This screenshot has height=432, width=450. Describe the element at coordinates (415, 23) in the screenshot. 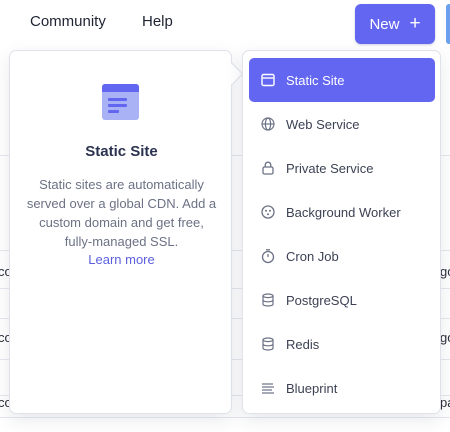

I see `plus-icon: +` at that location.